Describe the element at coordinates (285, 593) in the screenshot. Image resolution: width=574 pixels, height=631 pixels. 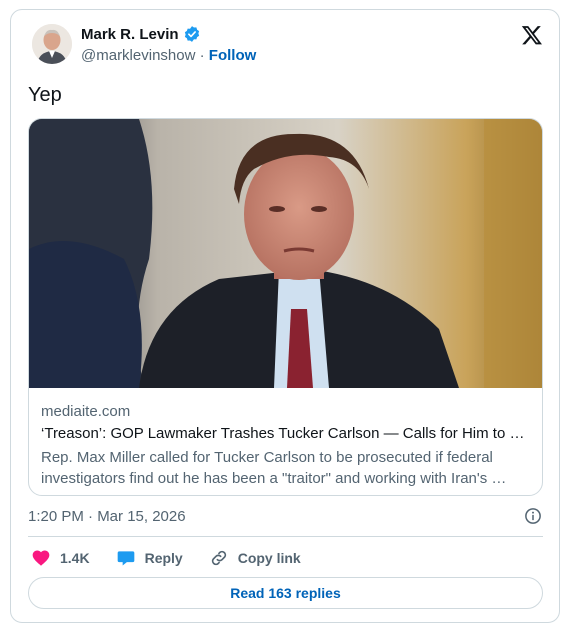
I see `read-replies-button: Read 163 replies` at that location.